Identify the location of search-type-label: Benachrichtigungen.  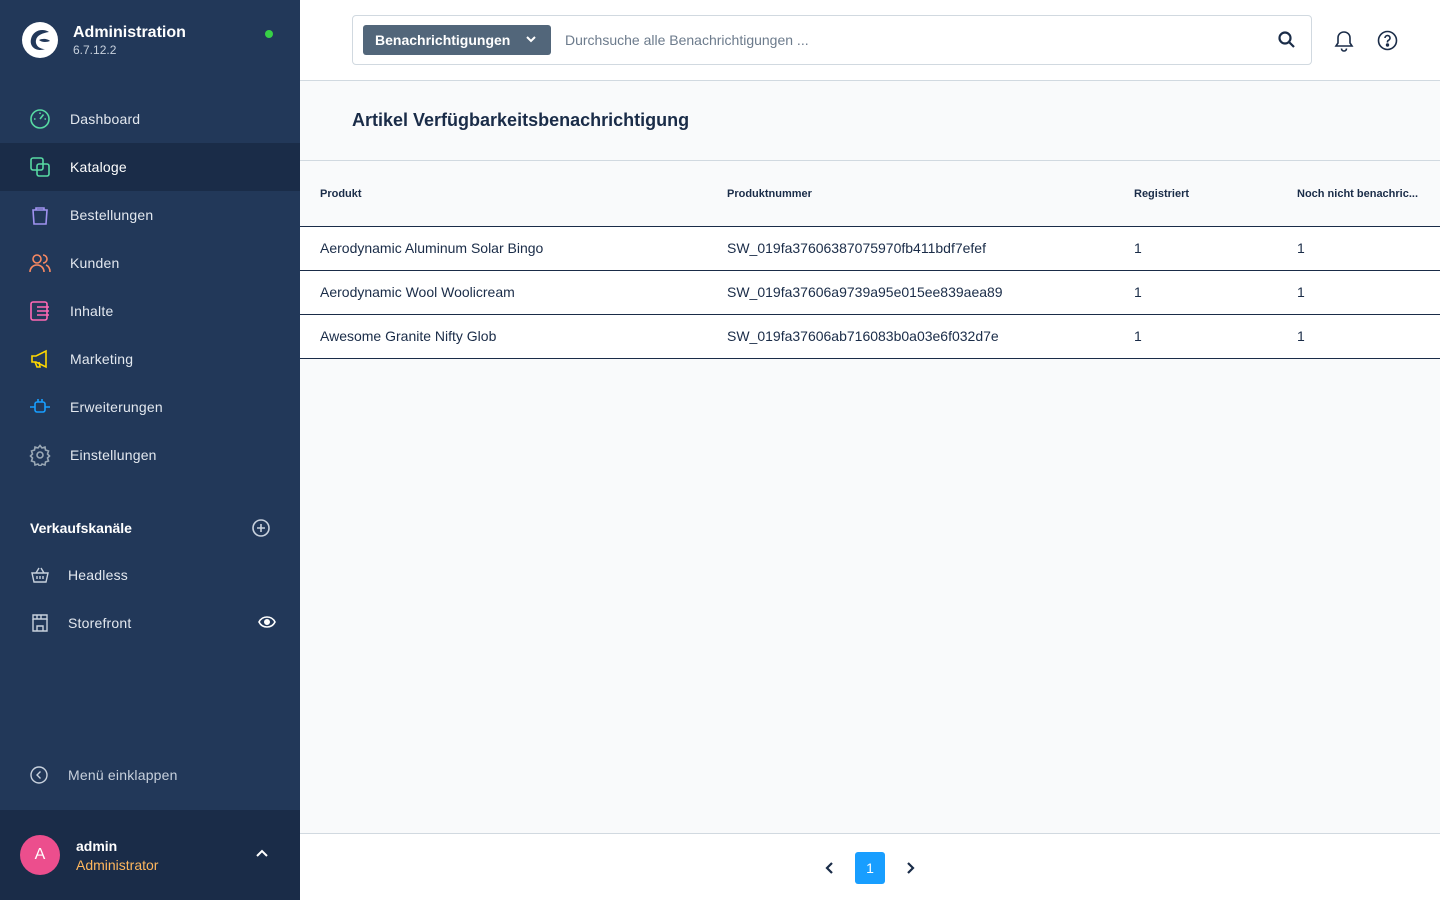
(443, 40).